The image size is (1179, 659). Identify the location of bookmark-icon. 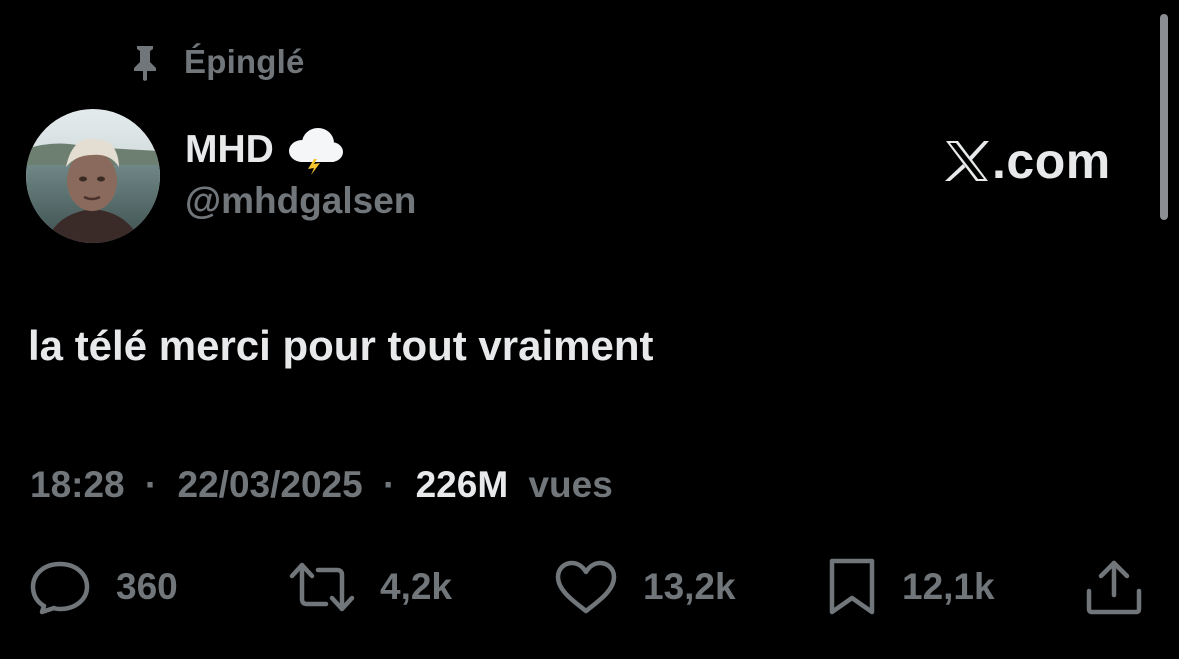
(852, 586).